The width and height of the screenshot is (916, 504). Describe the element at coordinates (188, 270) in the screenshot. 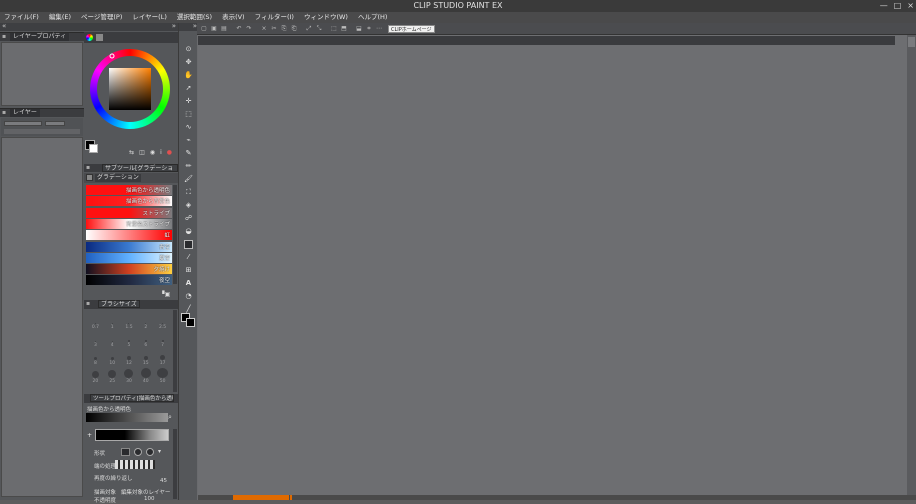

I see `frame-tool-icon: ⊞` at that location.